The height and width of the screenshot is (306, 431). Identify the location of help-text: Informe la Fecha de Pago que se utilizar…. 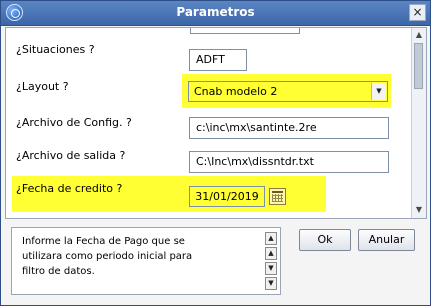
(107, 256).